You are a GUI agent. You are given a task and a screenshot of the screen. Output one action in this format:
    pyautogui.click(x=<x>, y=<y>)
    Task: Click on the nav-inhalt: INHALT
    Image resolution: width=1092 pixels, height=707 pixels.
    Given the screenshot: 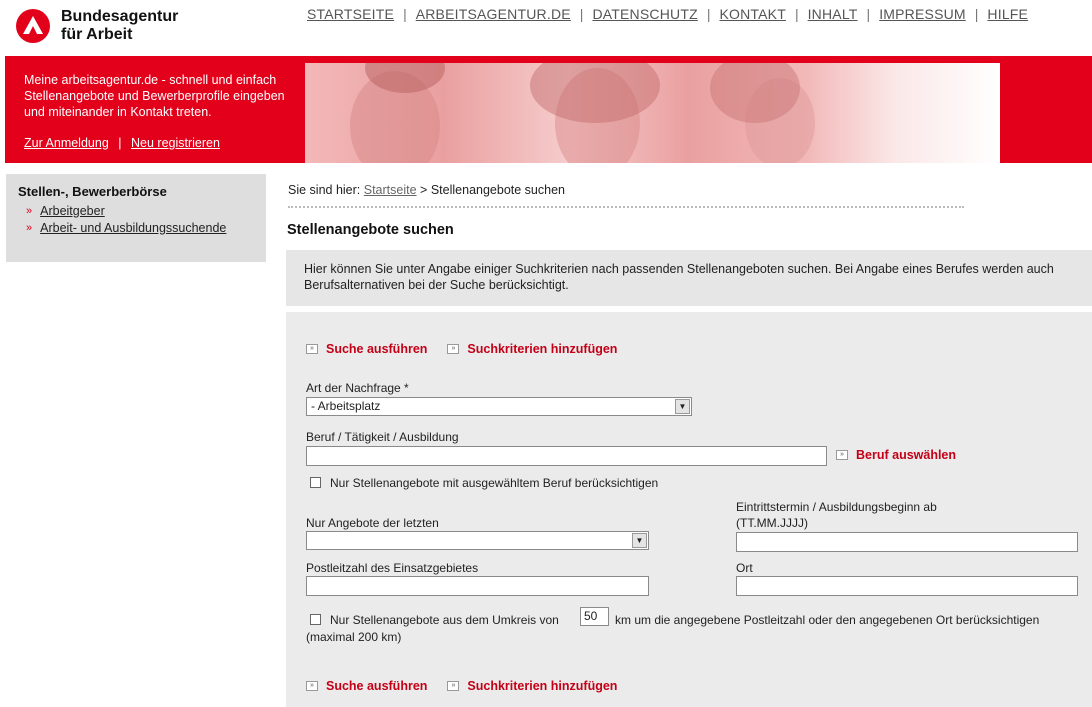 What is the action you would take?
    pyautogui.click(x=833, y=14)
    